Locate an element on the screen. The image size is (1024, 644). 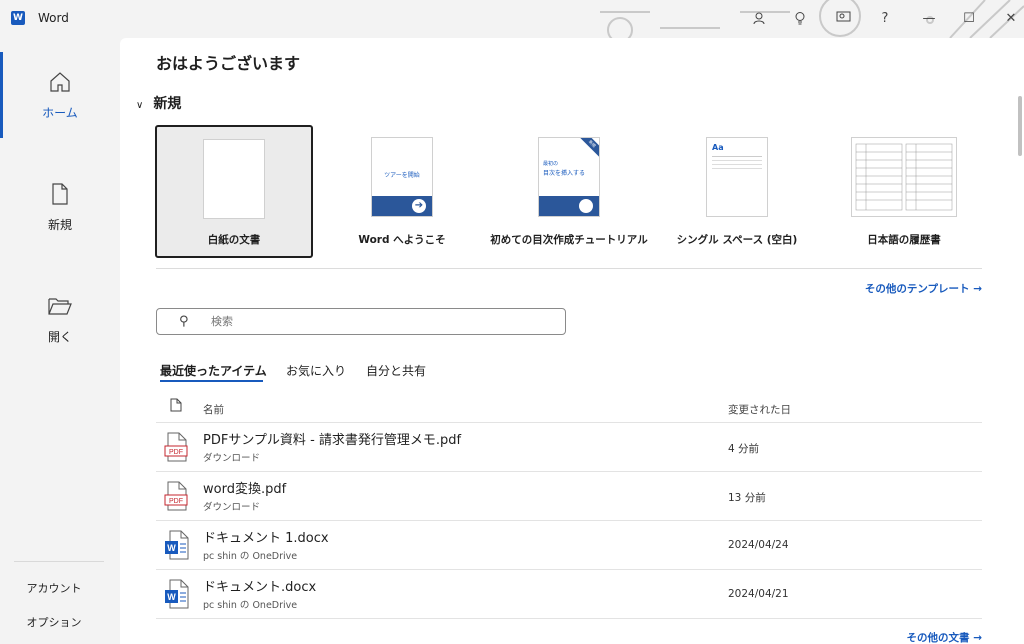
new-section-toggle: ∨ 新規 is located at coordinates (158, 103).